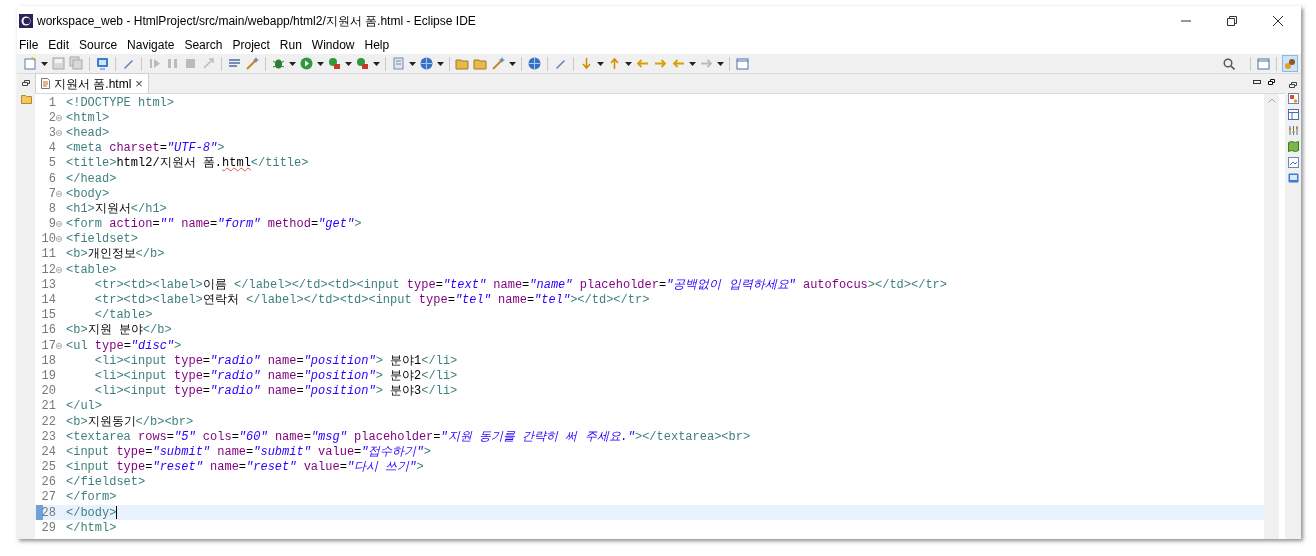  Describe the element at coordinates (117, 513) in the screenshot. I see `text-cursor` at that location.